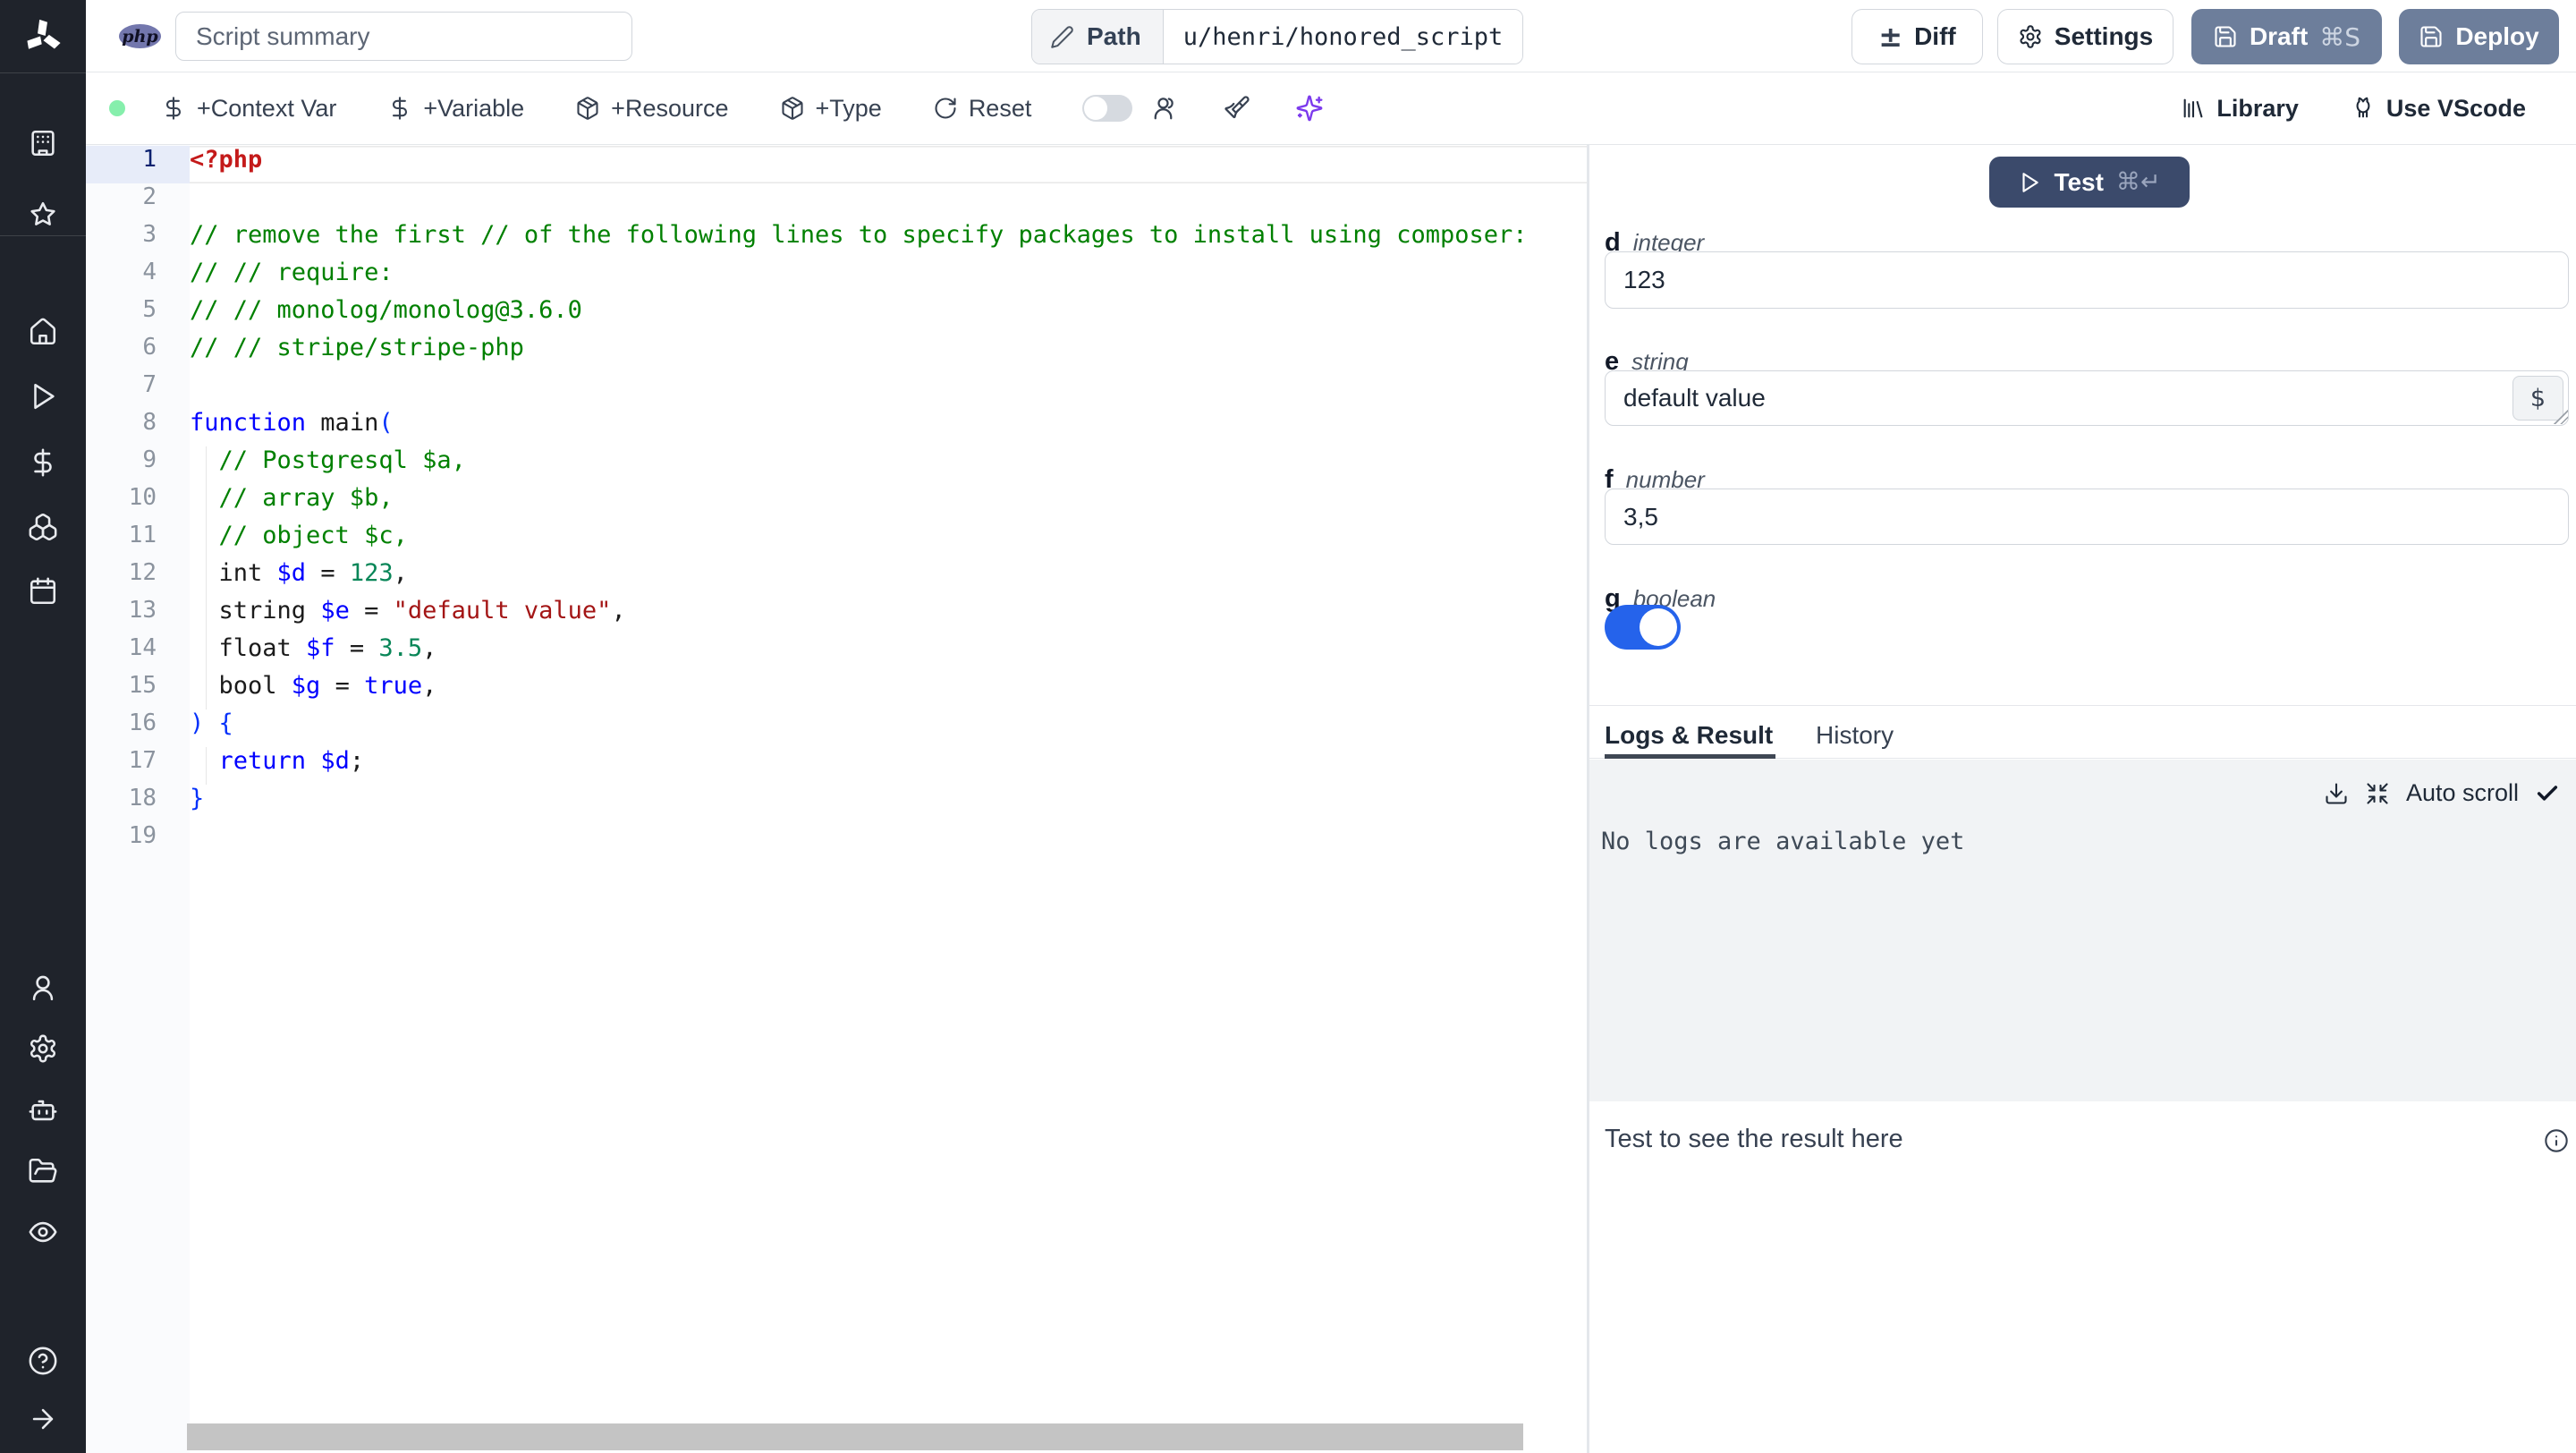 Image resolution: width=2576 pixels, height=1453 pixels. I want to click on code-line-15: 15 bool $g = true,, so click(836, 691).